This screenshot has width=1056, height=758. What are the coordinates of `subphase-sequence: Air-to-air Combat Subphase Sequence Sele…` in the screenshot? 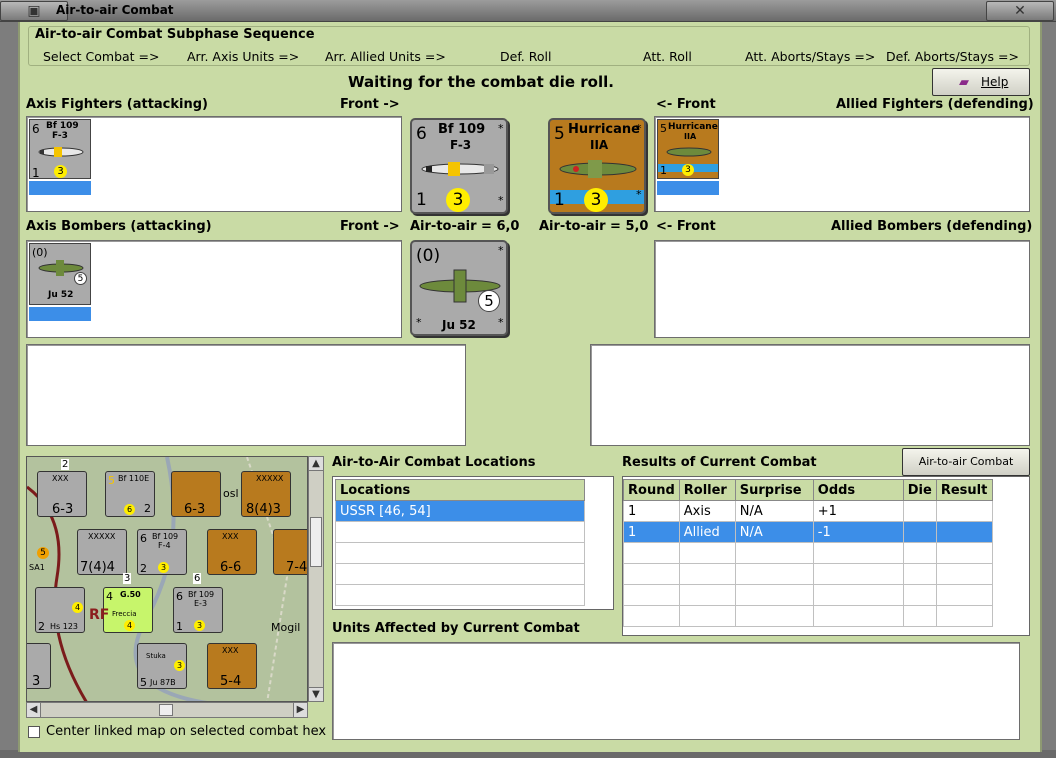 It's located at (529, 46).